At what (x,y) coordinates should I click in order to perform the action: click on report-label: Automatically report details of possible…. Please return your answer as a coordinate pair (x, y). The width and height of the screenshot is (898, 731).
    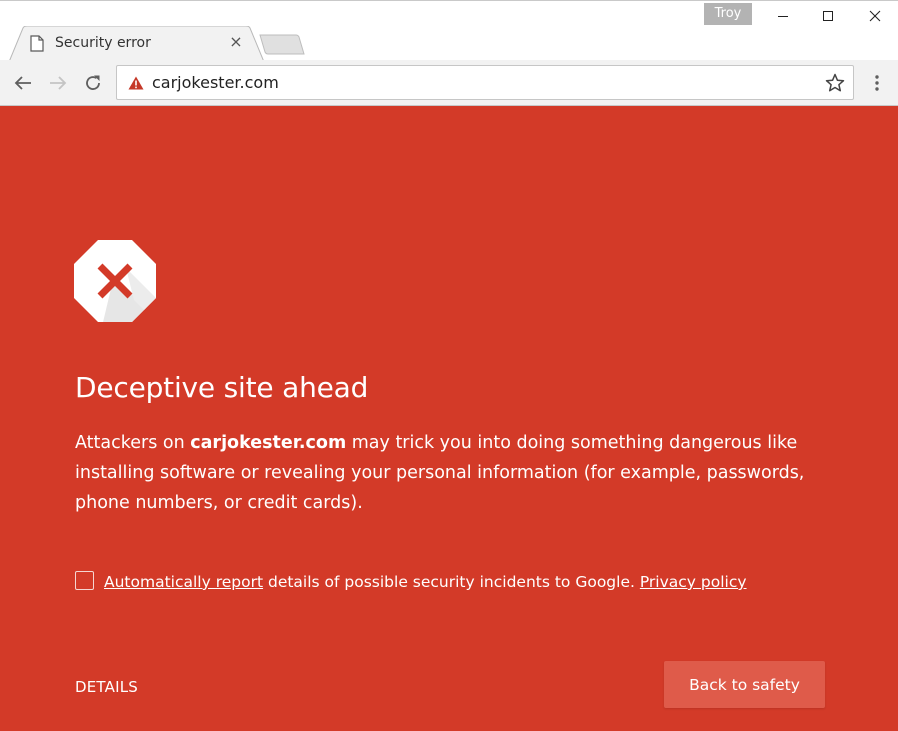
    Looking at the image, I should click on (425, 582).